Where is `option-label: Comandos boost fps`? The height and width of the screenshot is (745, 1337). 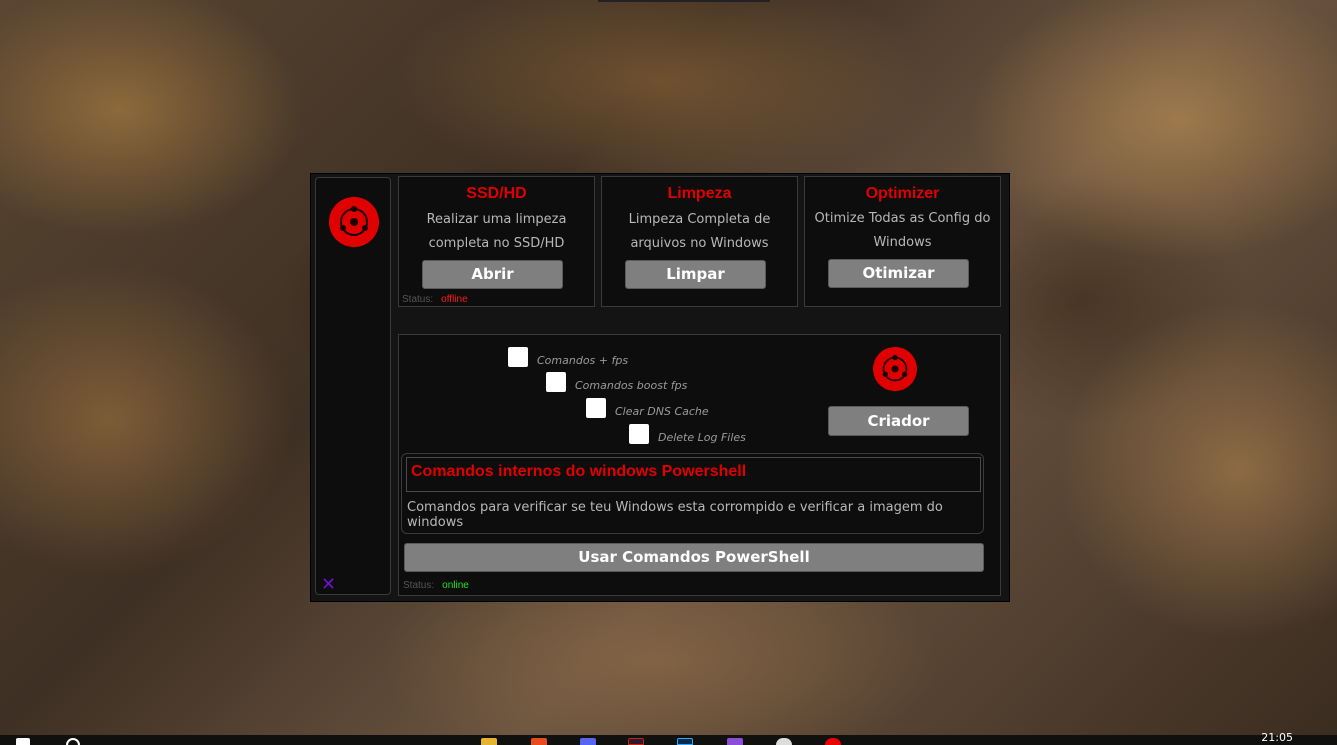
option-label: Comandos boost fps is located at coordinates (631, 385).